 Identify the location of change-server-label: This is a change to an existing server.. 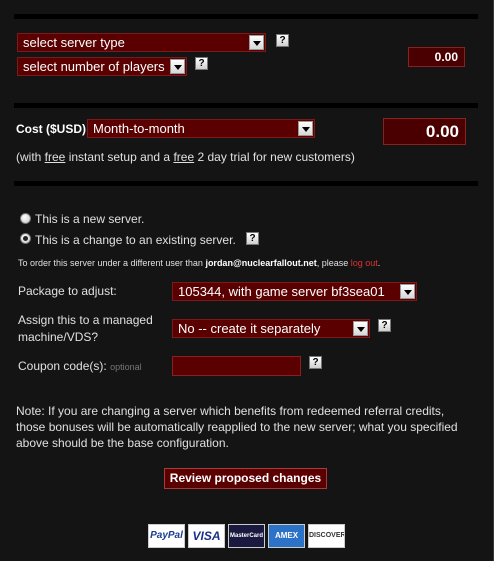
(135, 240).